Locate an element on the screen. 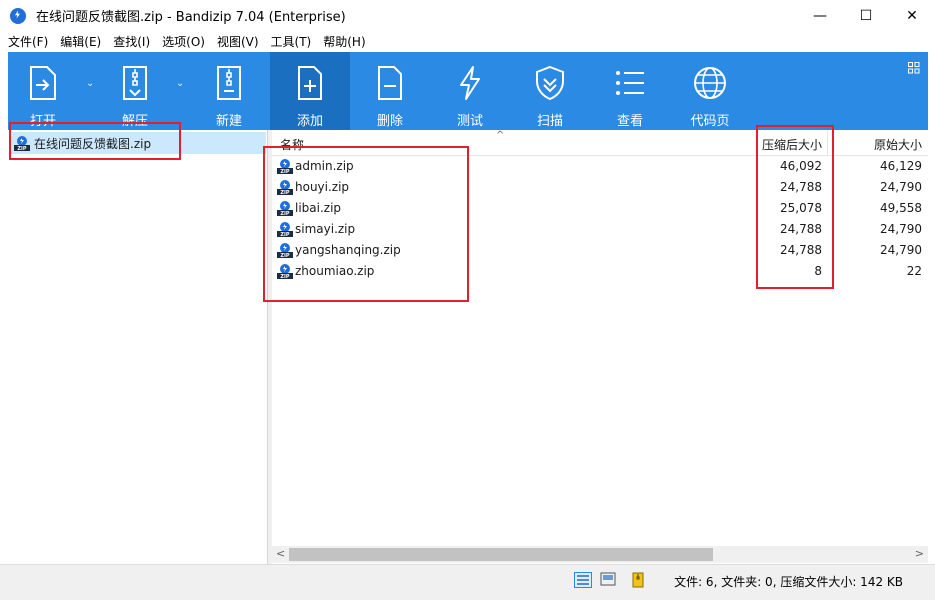  menu-file: 文件(F) is located at coordinates (28, 41).